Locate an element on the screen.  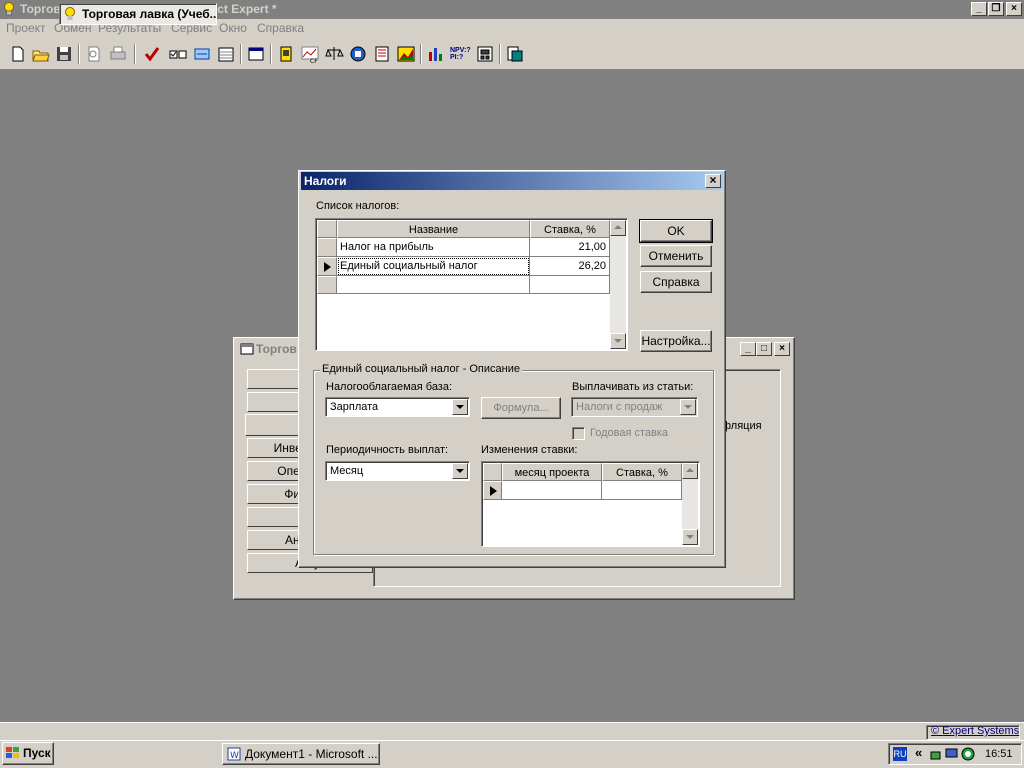
chart-cf-icon: CF is located at coordinates (310, 54).